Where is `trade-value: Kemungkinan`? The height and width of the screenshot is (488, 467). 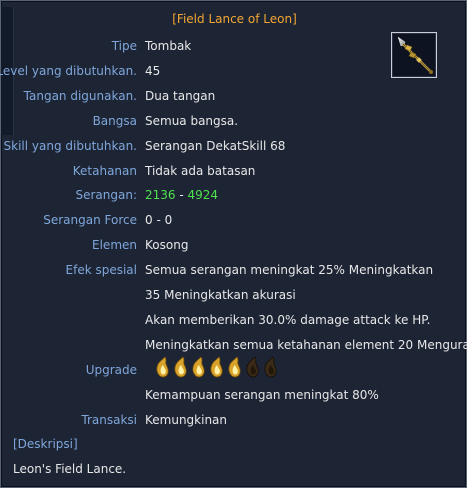
trade-value: Kemungkinan is located at coordinates (186, 420).